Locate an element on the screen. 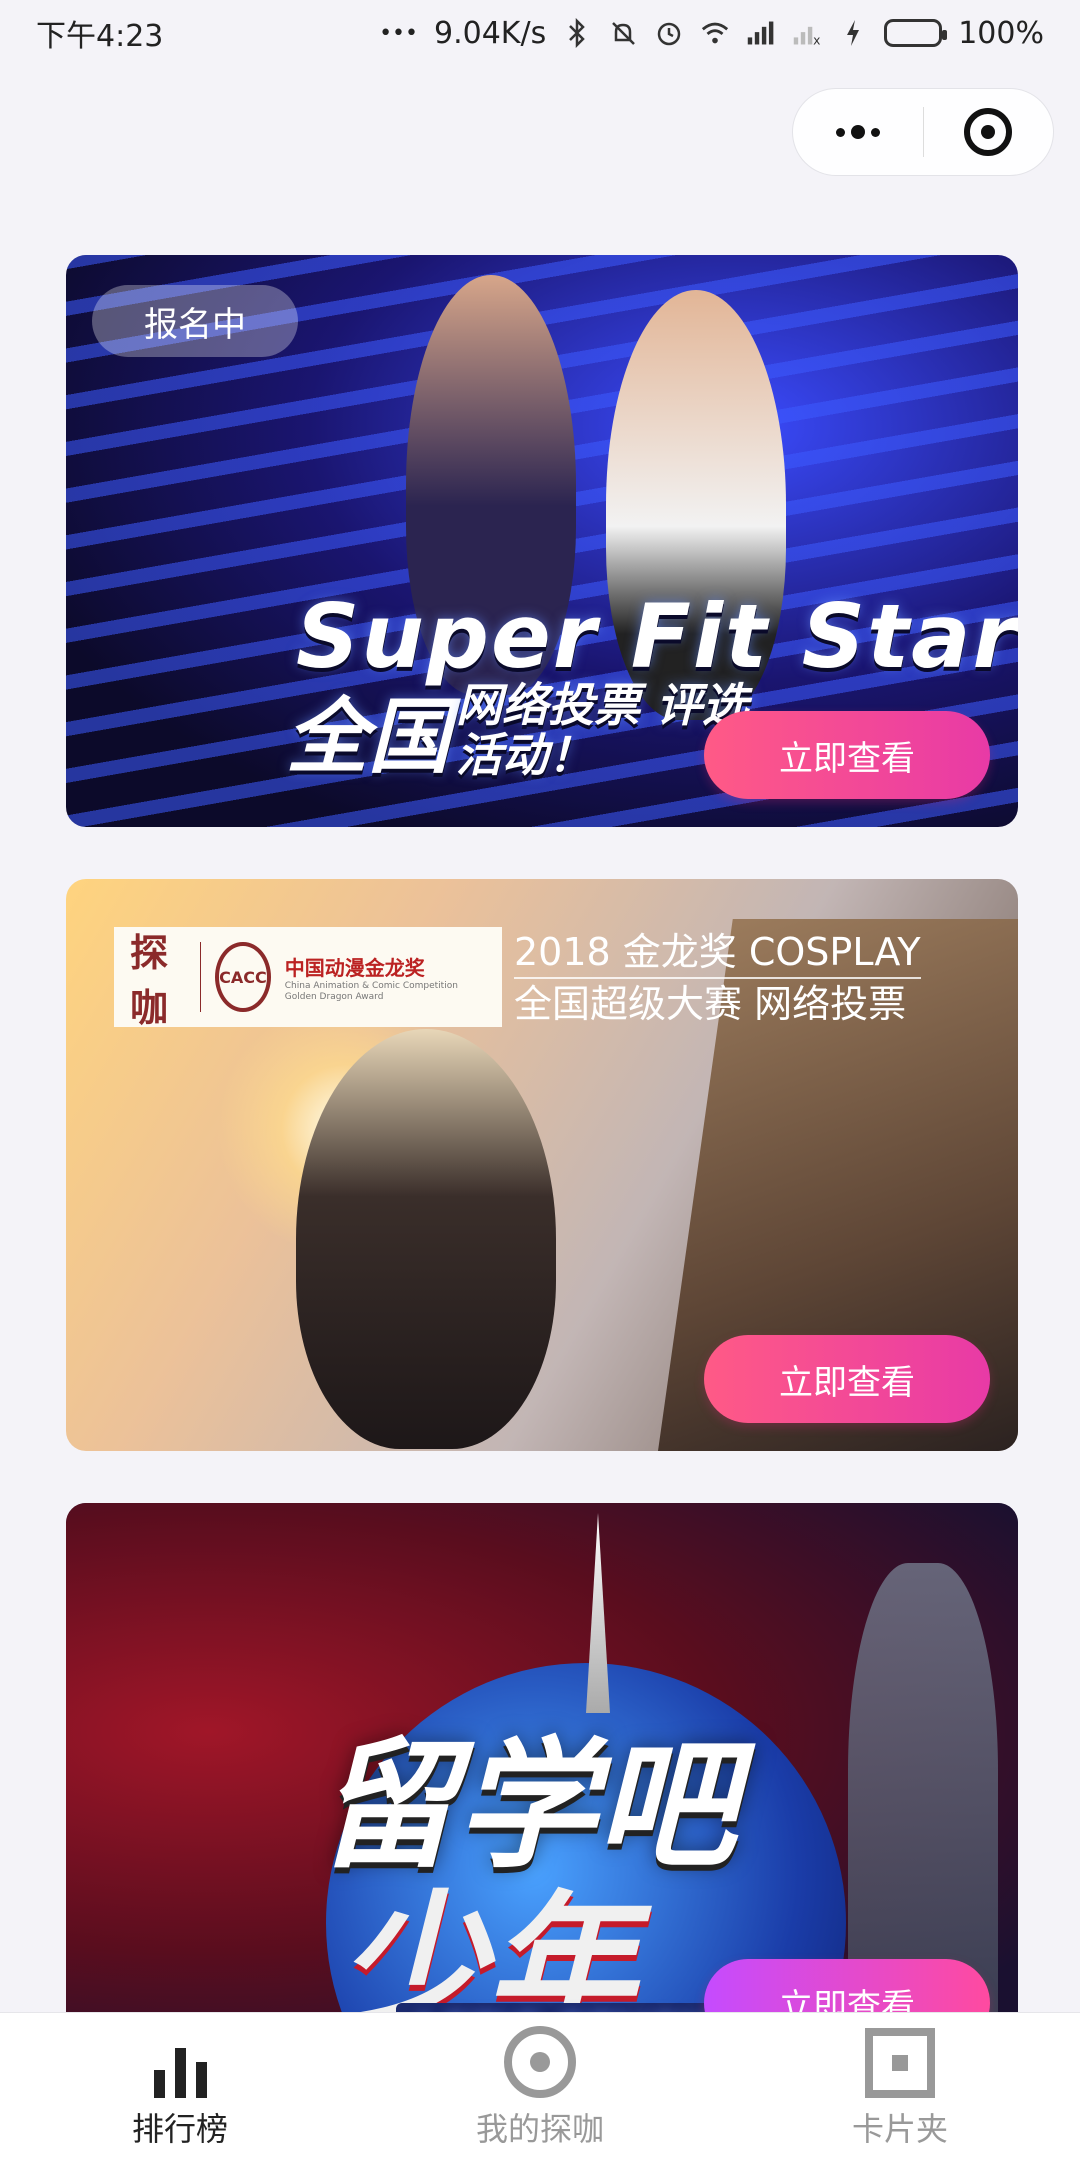 Image resolution: width=1080 pixels, height=2160 pixels. tab-leaderboard: 排行榜 is located at coordinates (180, 2086).